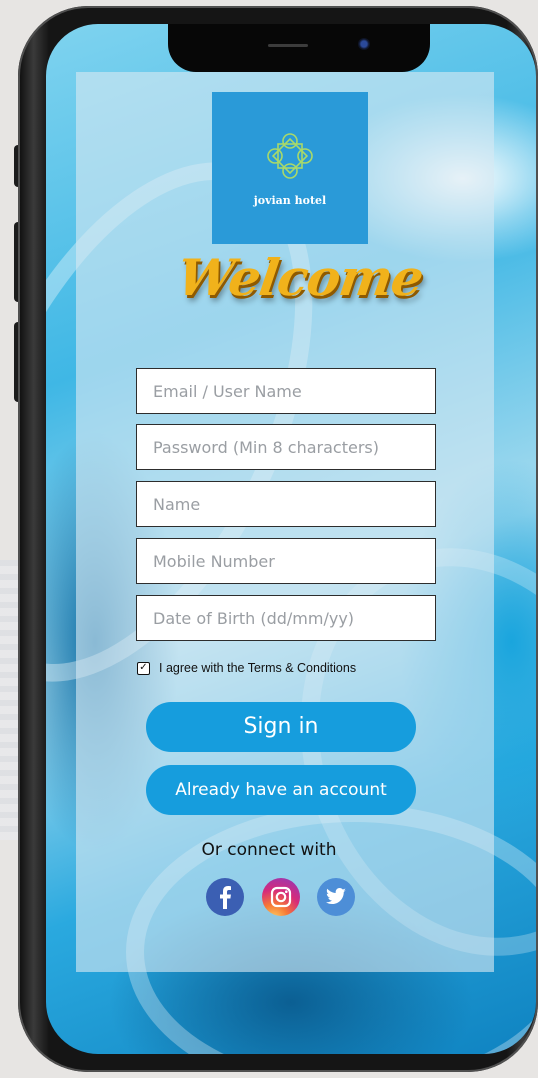 The height and width of the screenshot is (1078, 538). Describe the element at coordinates (288, 45) in the screenshot. I see `speaker-grille` at that location.